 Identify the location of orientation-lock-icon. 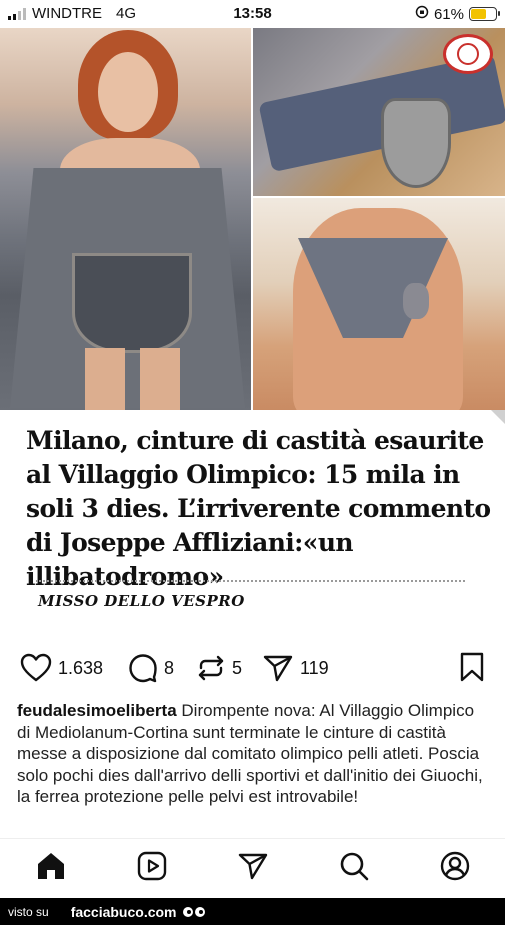
(422, 14).